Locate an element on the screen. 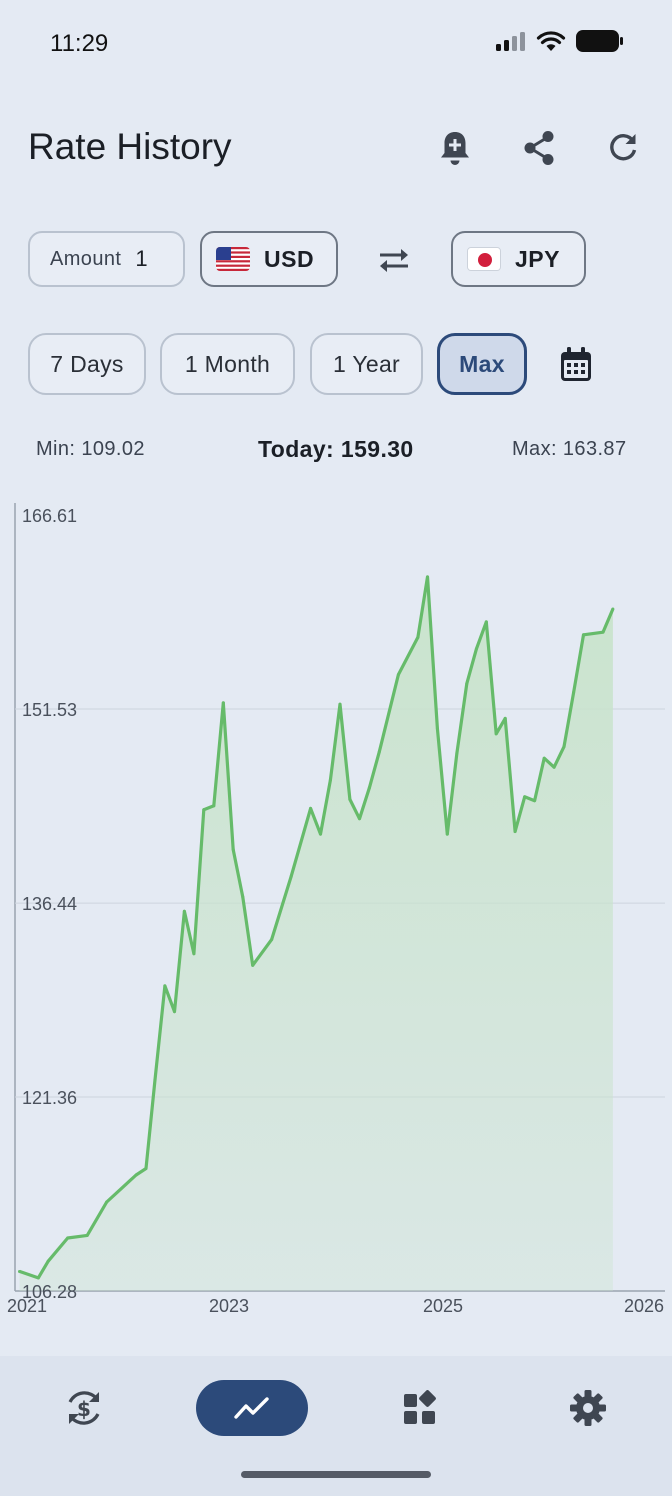  status-bar: 11:29 is located at coordinates (336, 45).